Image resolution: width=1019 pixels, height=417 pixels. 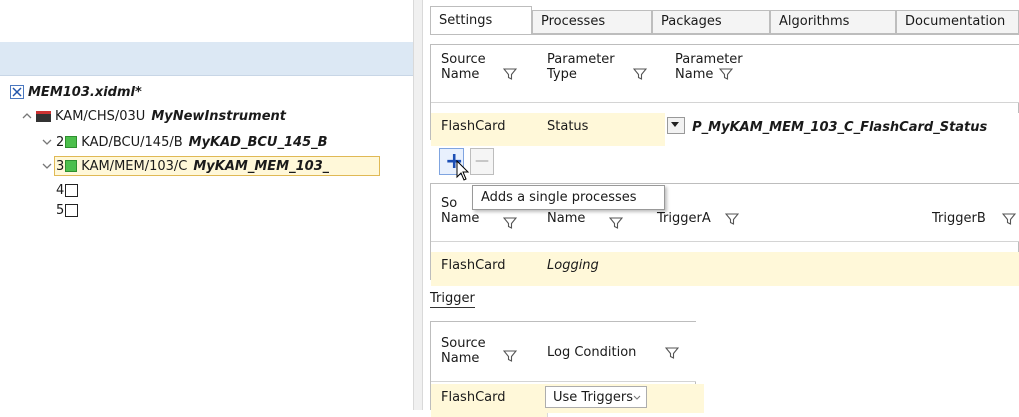 I want to click on tree-slot-2: 2 KAD/BCU/145/B MyKAD_BCU_145_B, so click(x=184, y=142).